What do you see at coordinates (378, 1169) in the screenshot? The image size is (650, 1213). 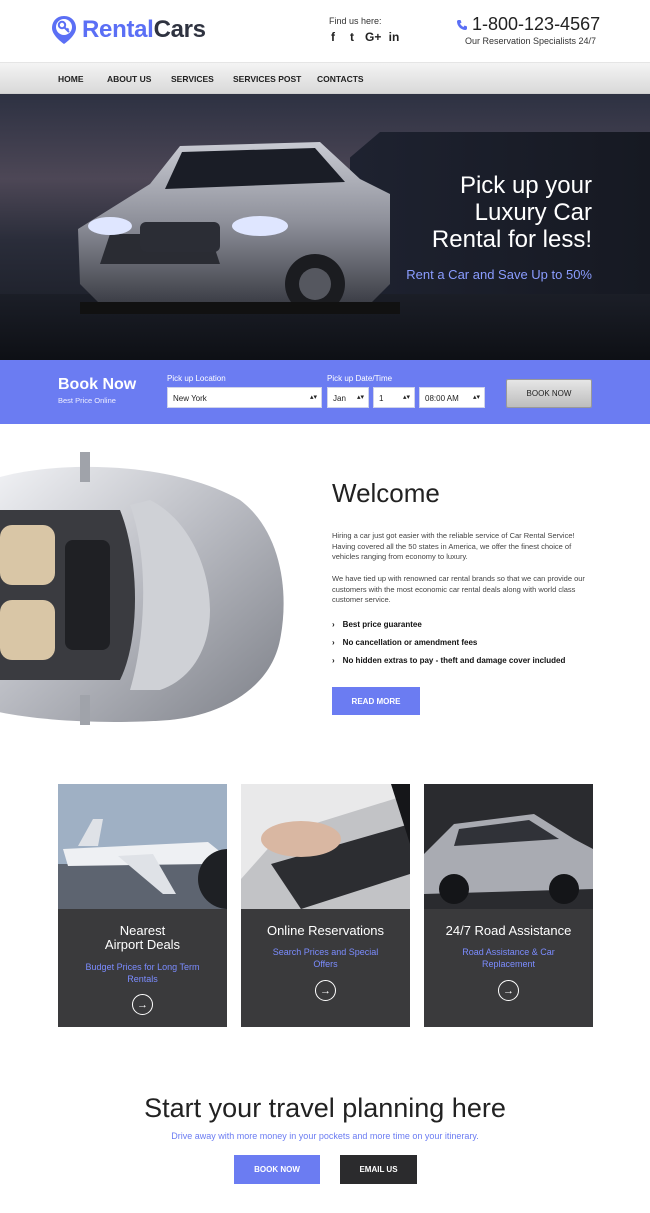 I see `cta-email-button: EMAIL US` at bounding box center [378, 1169].